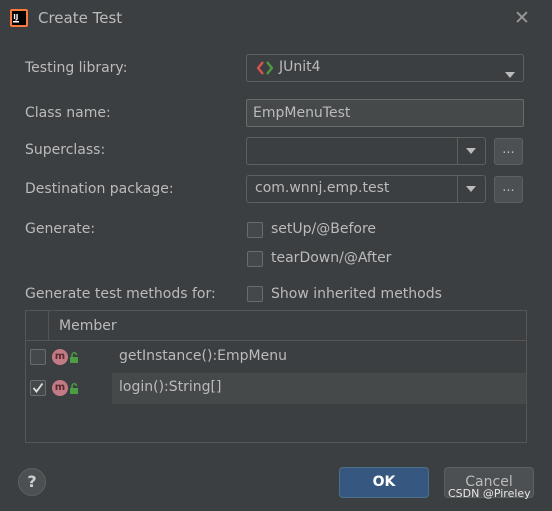 The height and width of the screenshot is (511, 552). I want to click on show-inherited-label: Show inherited methods, so click(356, 294).